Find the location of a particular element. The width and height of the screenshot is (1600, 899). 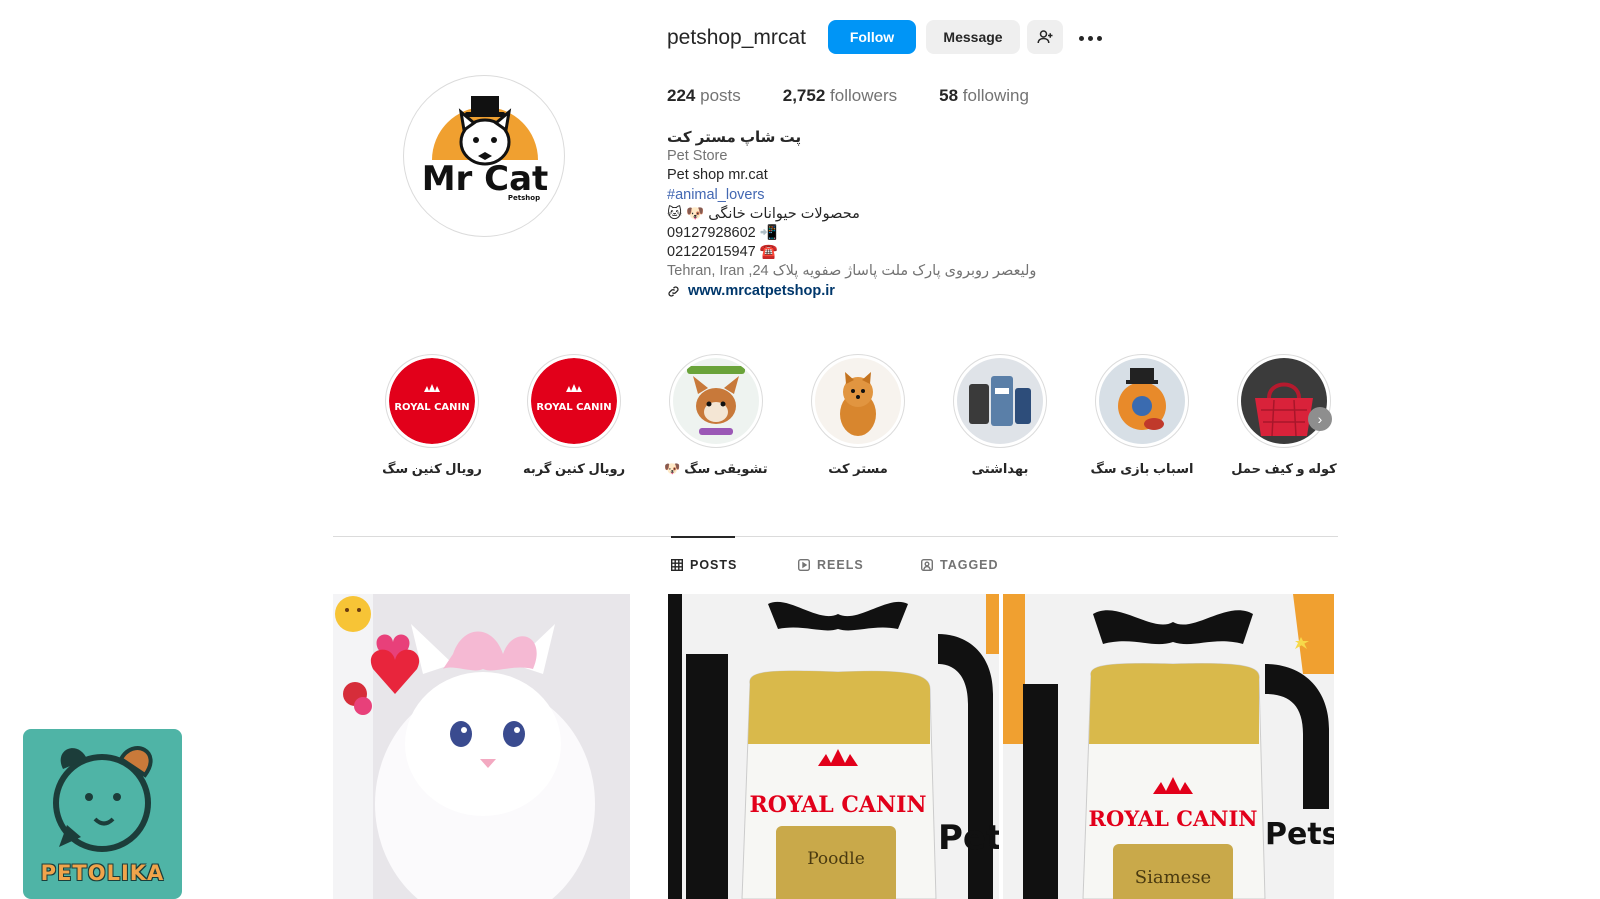

white-cat-image is located at coordinates (481, 746).